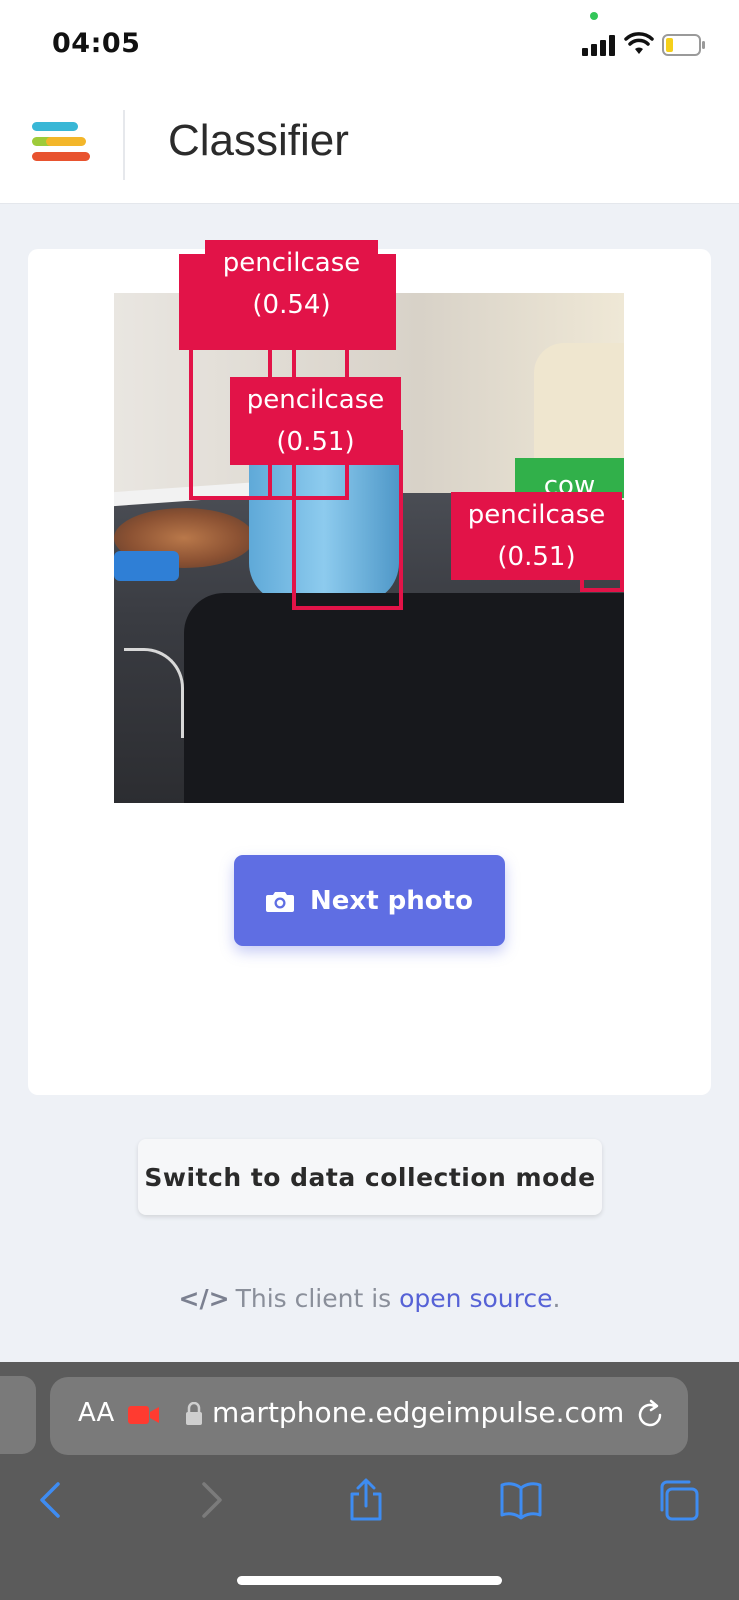 The width and height of the screenshot is (739, 1600). What do you see at coordinates (391, 900) in the screenshot?
I see `next-photo-label: Next photo` at bounding box center [391, 900].